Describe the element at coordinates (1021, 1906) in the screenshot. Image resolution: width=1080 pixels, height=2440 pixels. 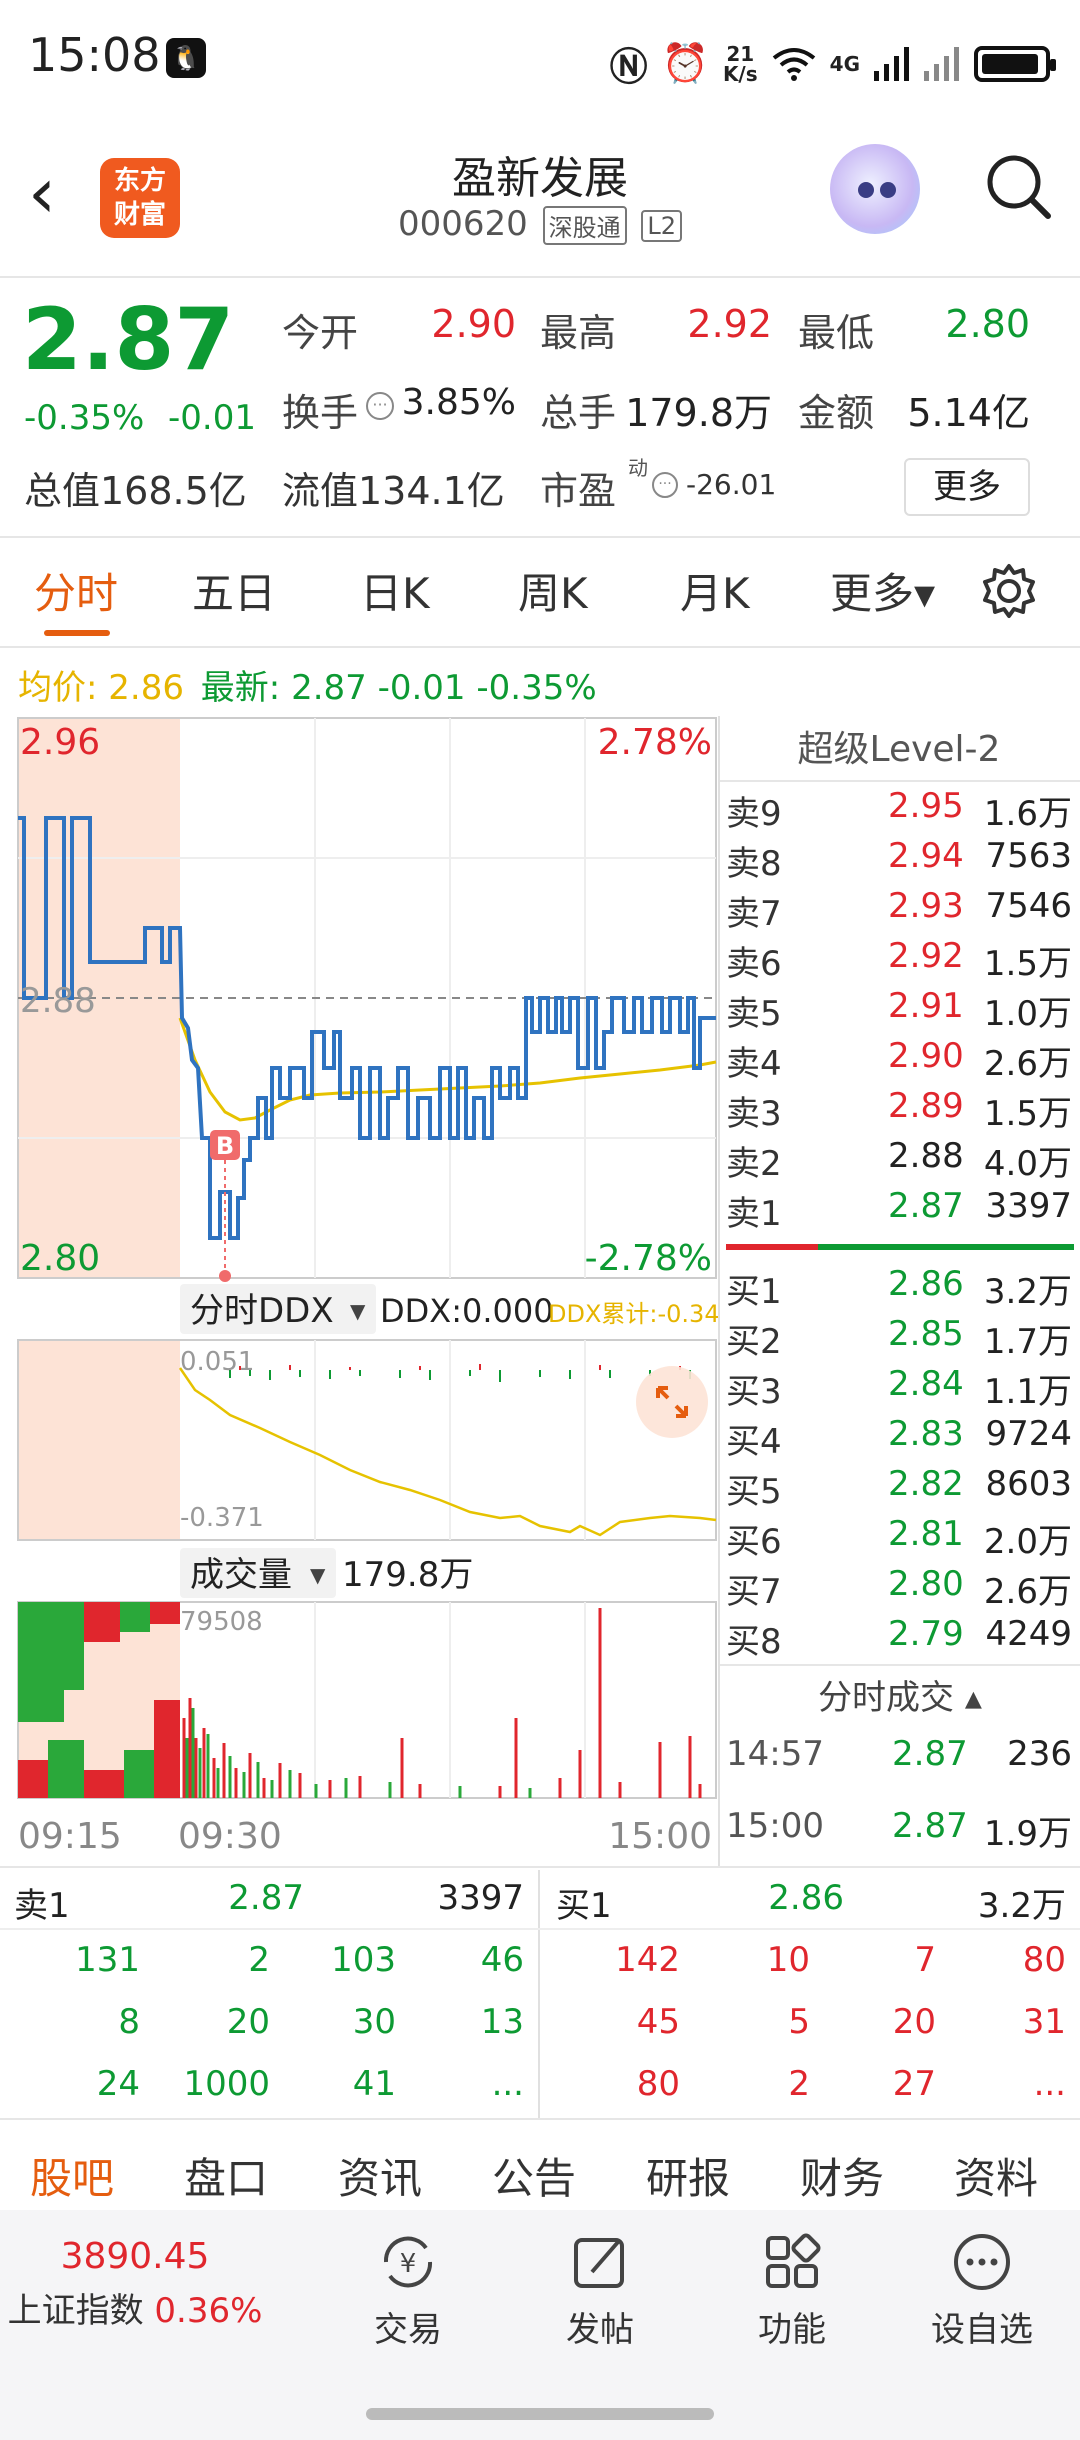
I see `queue-bid-volume: 3.2万` at that location.